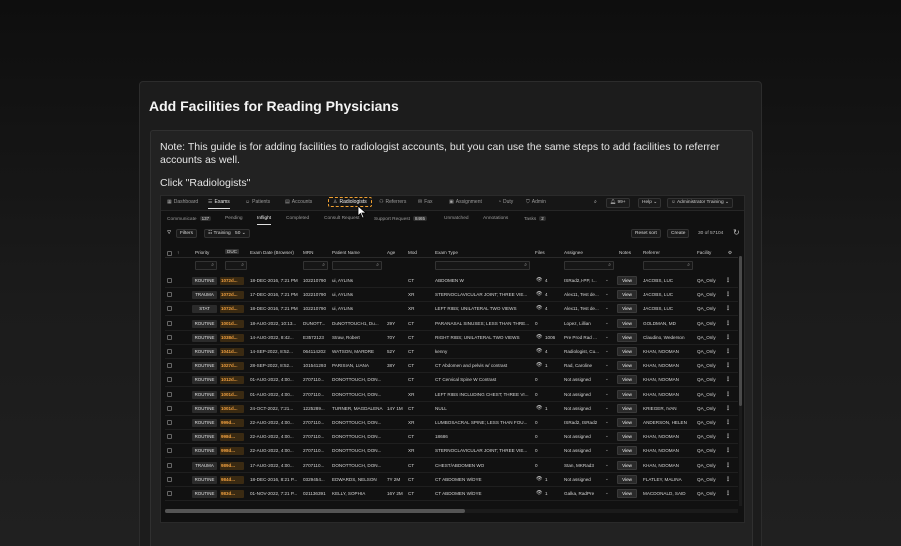 This screenshot has height=546, width=901. Describe the element at coordinates (297, 218) in the screenshot. I see `subtab-completed: Completed` at that location.